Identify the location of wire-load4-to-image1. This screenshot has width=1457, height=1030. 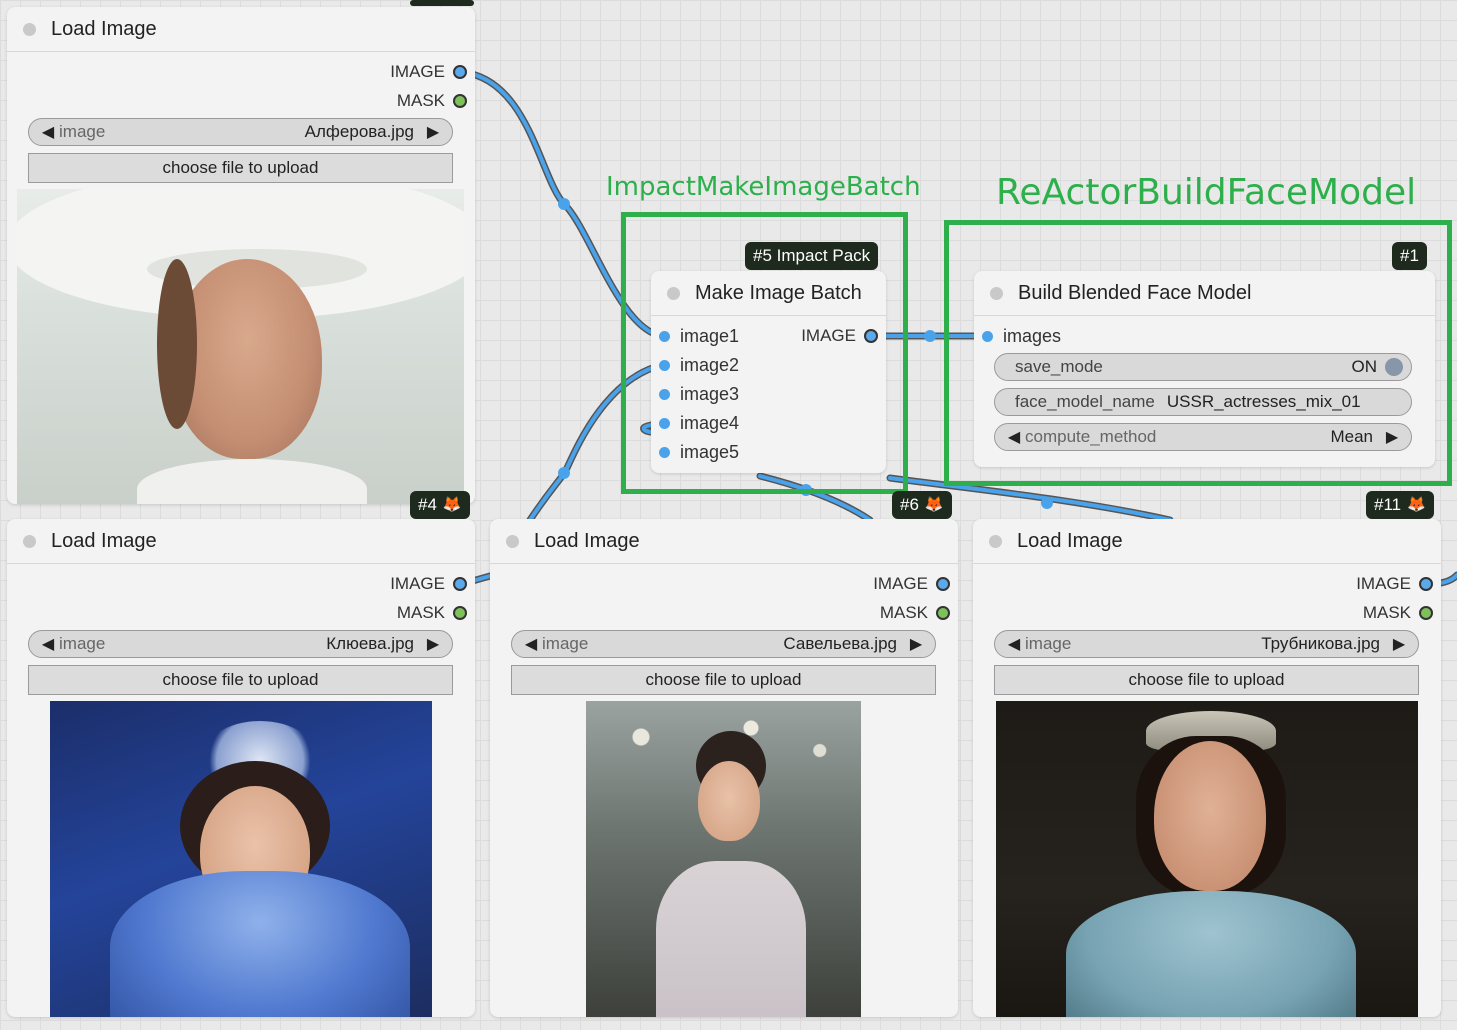
(562, 204).